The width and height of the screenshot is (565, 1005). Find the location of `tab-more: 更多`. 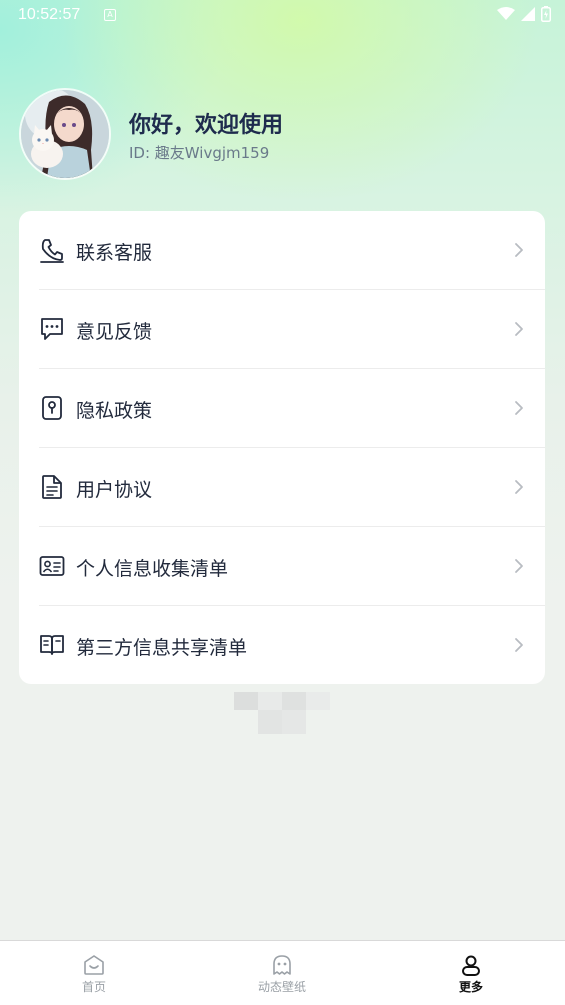

tab-more: 更多 is located at coordinates (471, 973).